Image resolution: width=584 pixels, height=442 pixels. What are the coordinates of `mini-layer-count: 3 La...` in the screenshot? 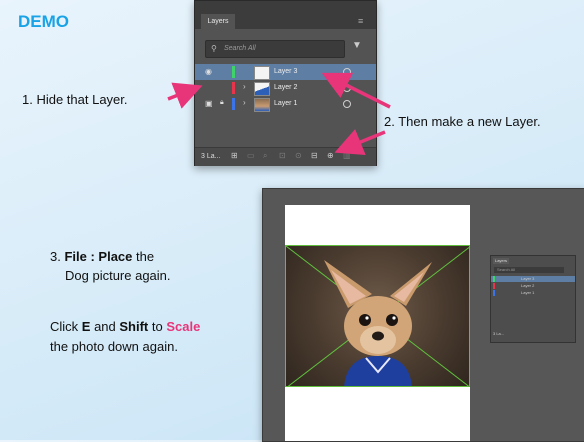 It's located at (499, 333).